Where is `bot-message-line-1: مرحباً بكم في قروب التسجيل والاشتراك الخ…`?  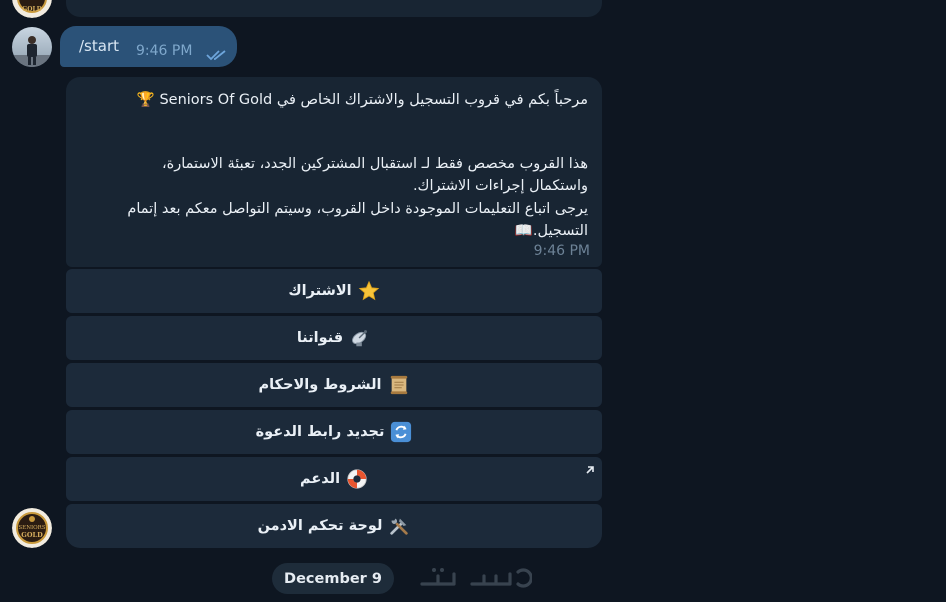 bot-message-line-1: مرحباً بكم في قروب التسجيل والاشتراك الخ… is located at coordinates (362, 100).